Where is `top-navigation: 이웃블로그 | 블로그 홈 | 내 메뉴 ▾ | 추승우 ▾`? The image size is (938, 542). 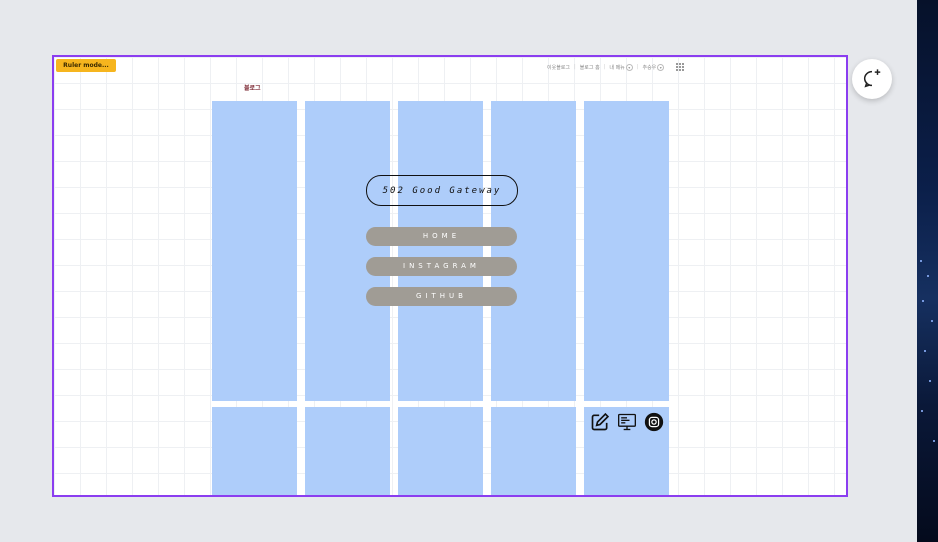 top-navigation: 이웃블로그 | 블로그 홈 | 내 메뉴 ▾ | 추승우 ▾ is located at coordinates (616, 67).